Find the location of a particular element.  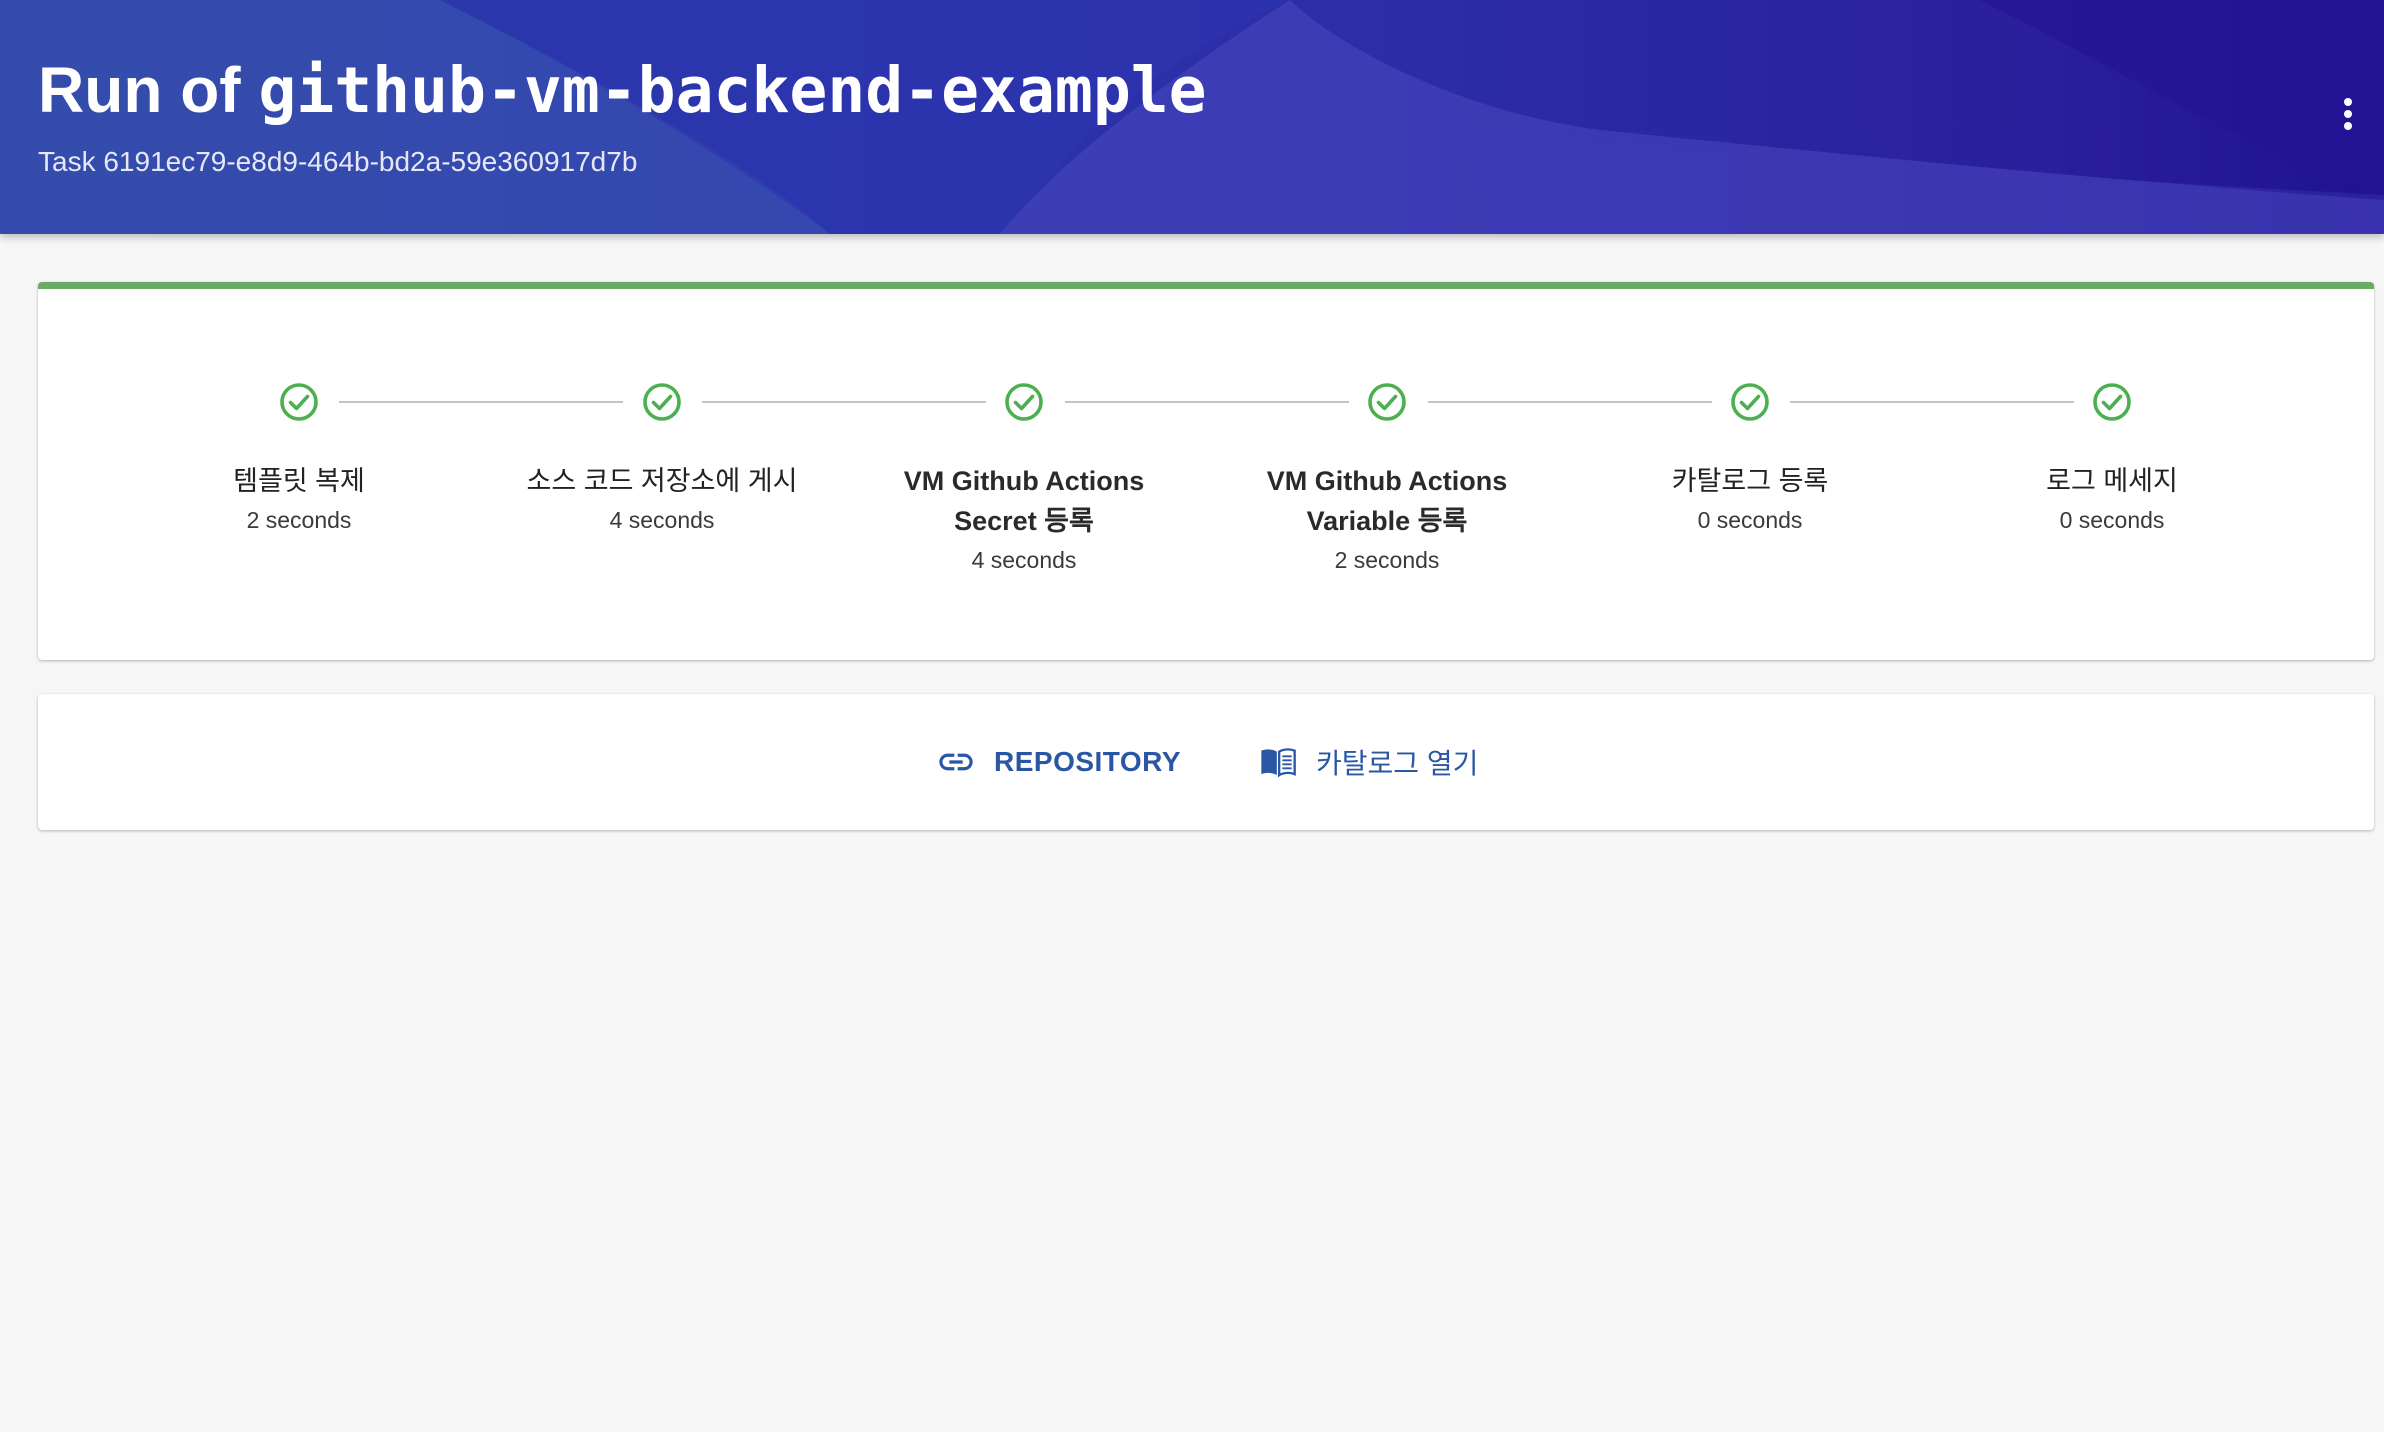

step-label: 소스 코드 저장소에 게시 is located at coordinates (662, 481).